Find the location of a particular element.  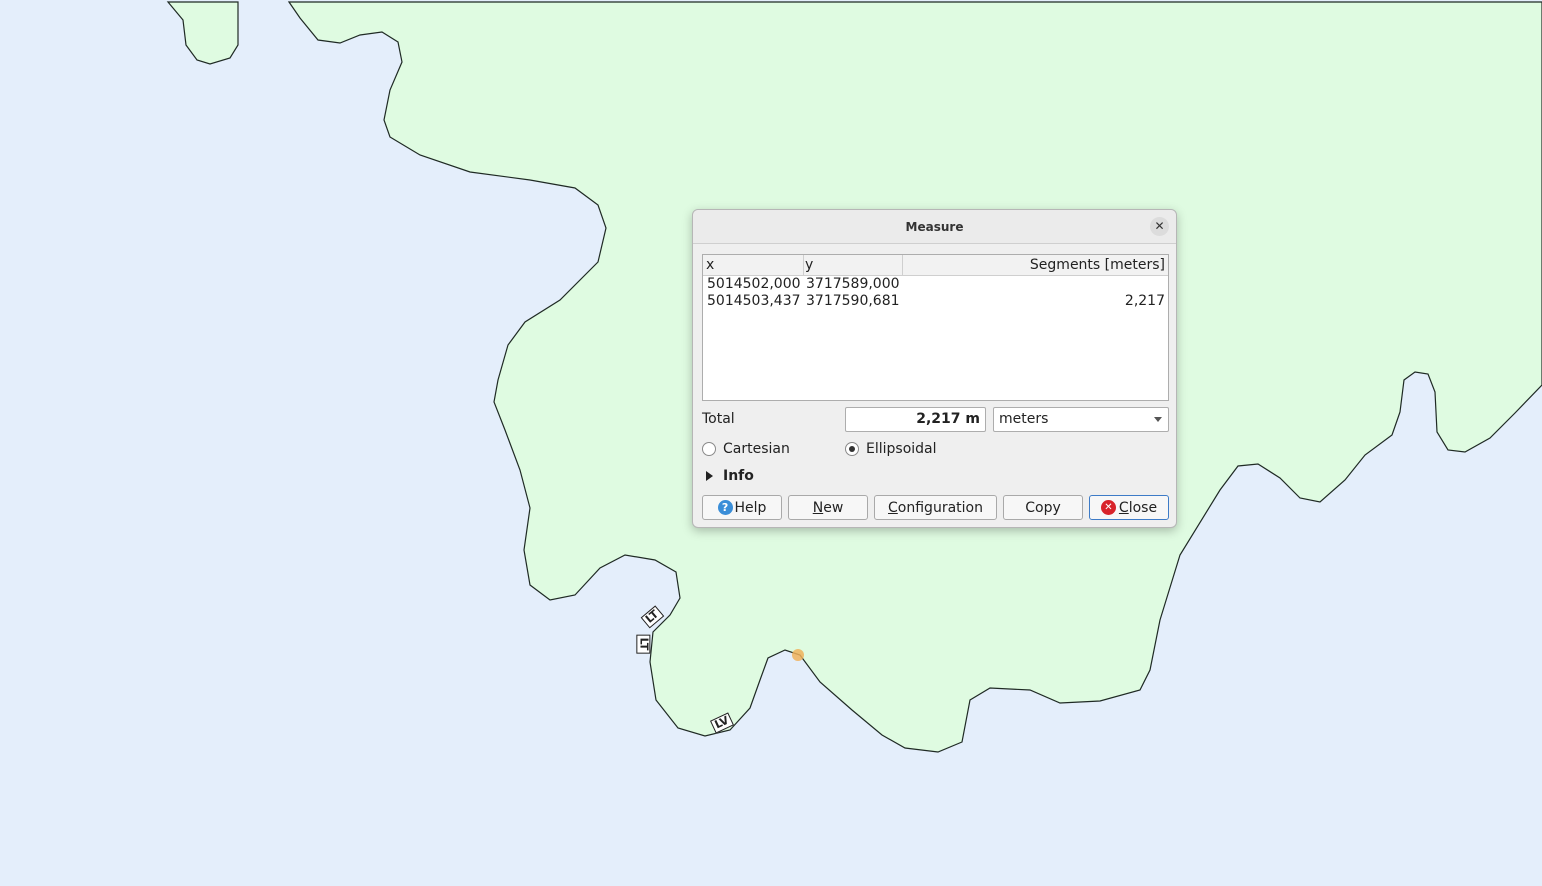

radio-cartesian: Cartesian is located at coordinates (746, 449).